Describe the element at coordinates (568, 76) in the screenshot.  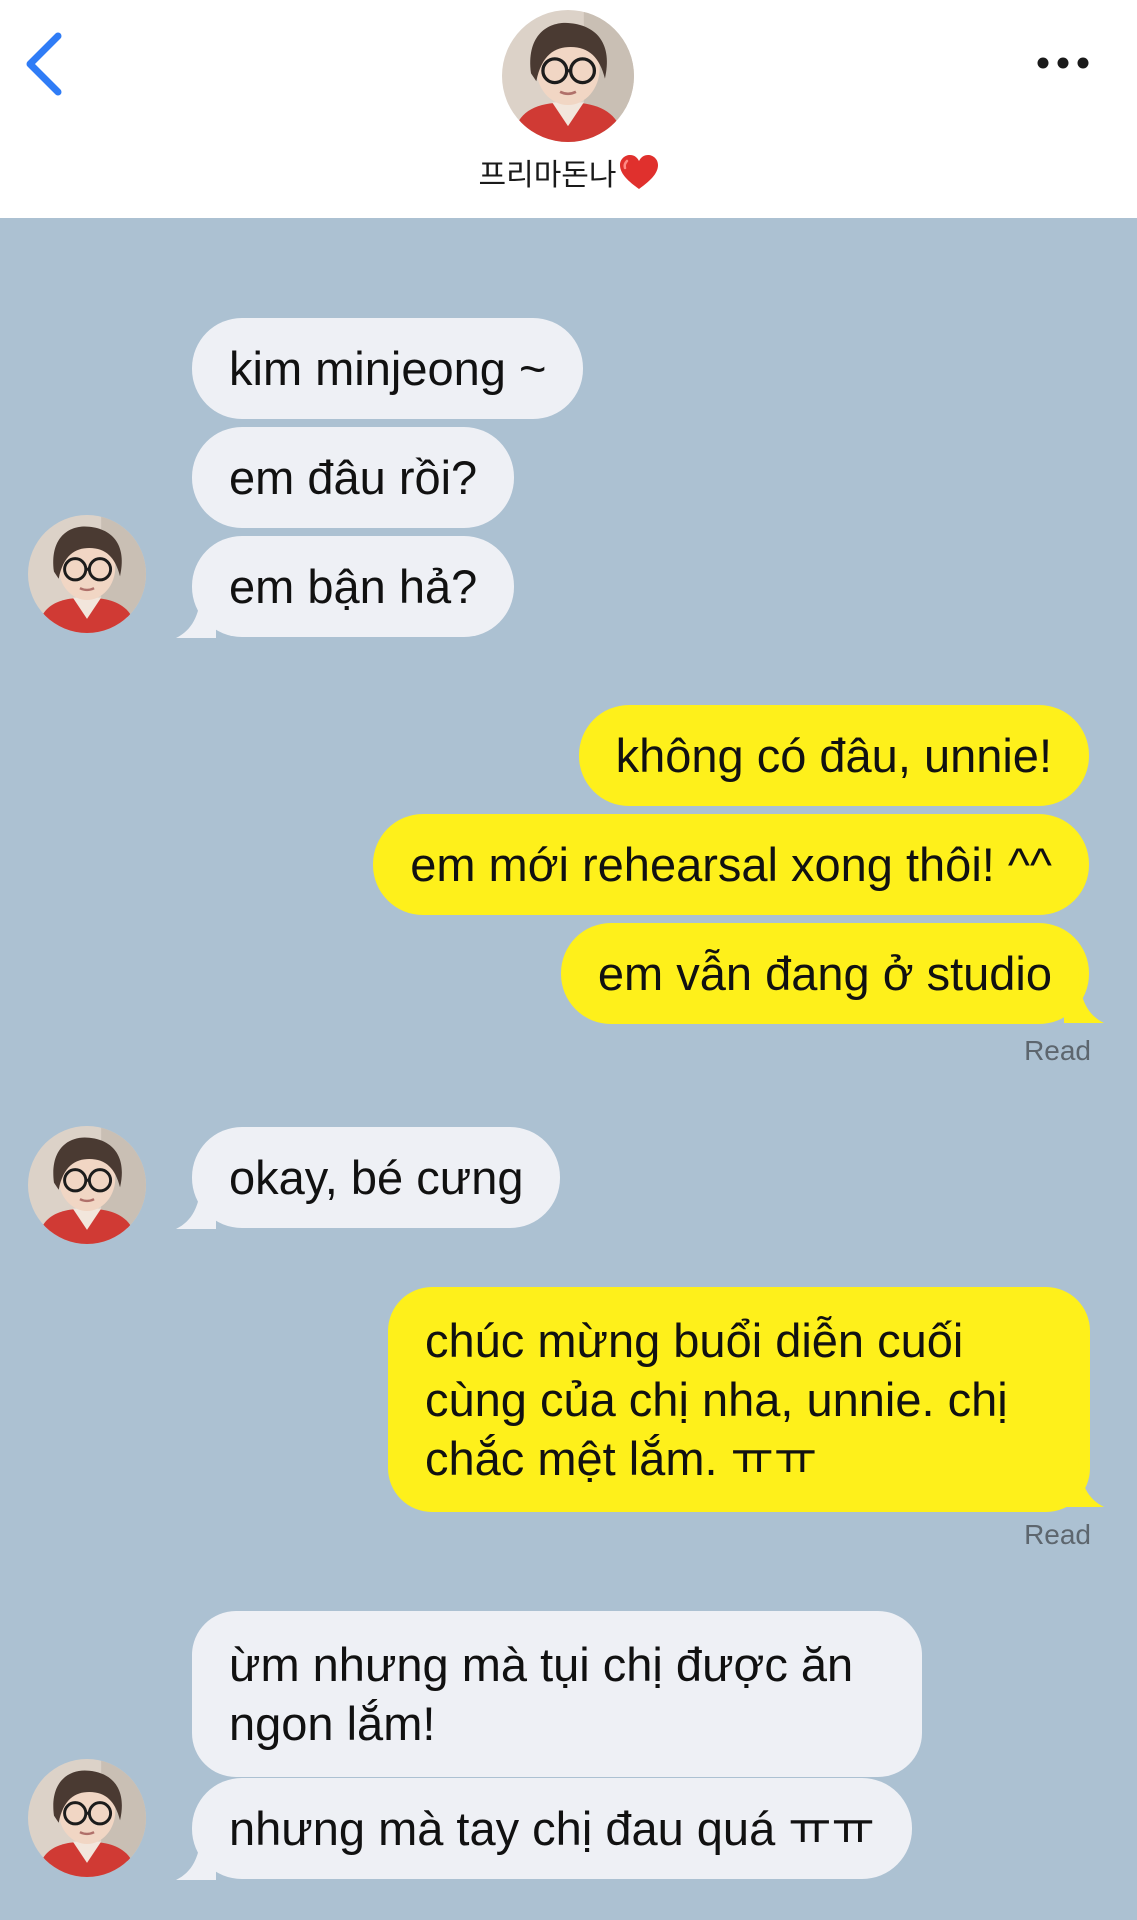
I see `contact-avatar` at that location.